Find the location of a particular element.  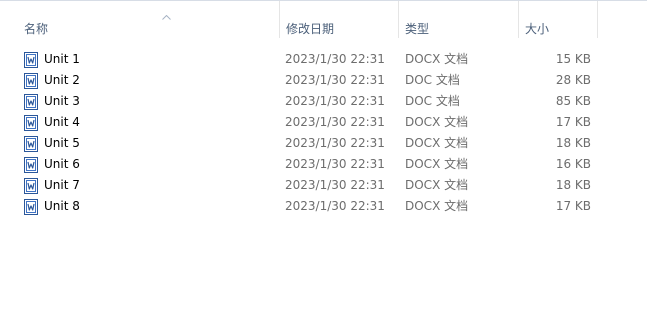

file-row: Unit 7 2023/1/30 22:31 DOCX 文档 18 KB is located at coordinates (323, 185).